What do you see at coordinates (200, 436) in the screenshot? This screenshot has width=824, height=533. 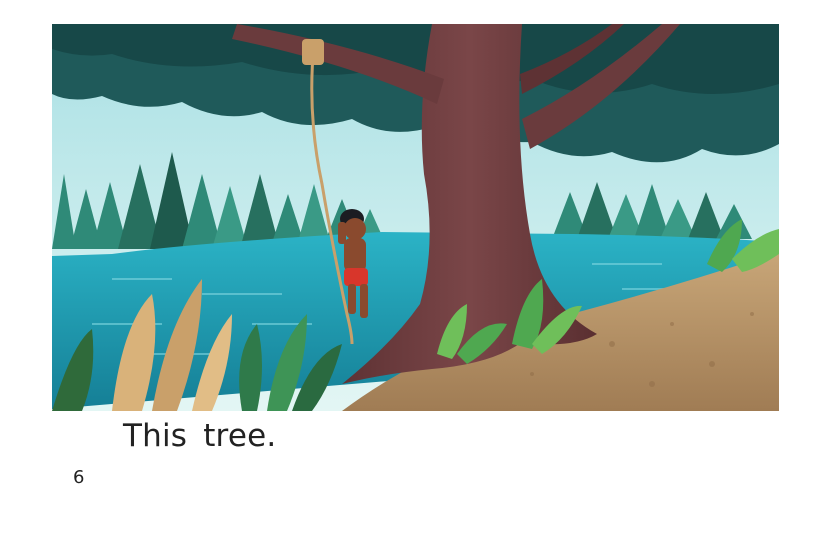 I see `story-caption: This tree.` at bounding box center [200, 436].